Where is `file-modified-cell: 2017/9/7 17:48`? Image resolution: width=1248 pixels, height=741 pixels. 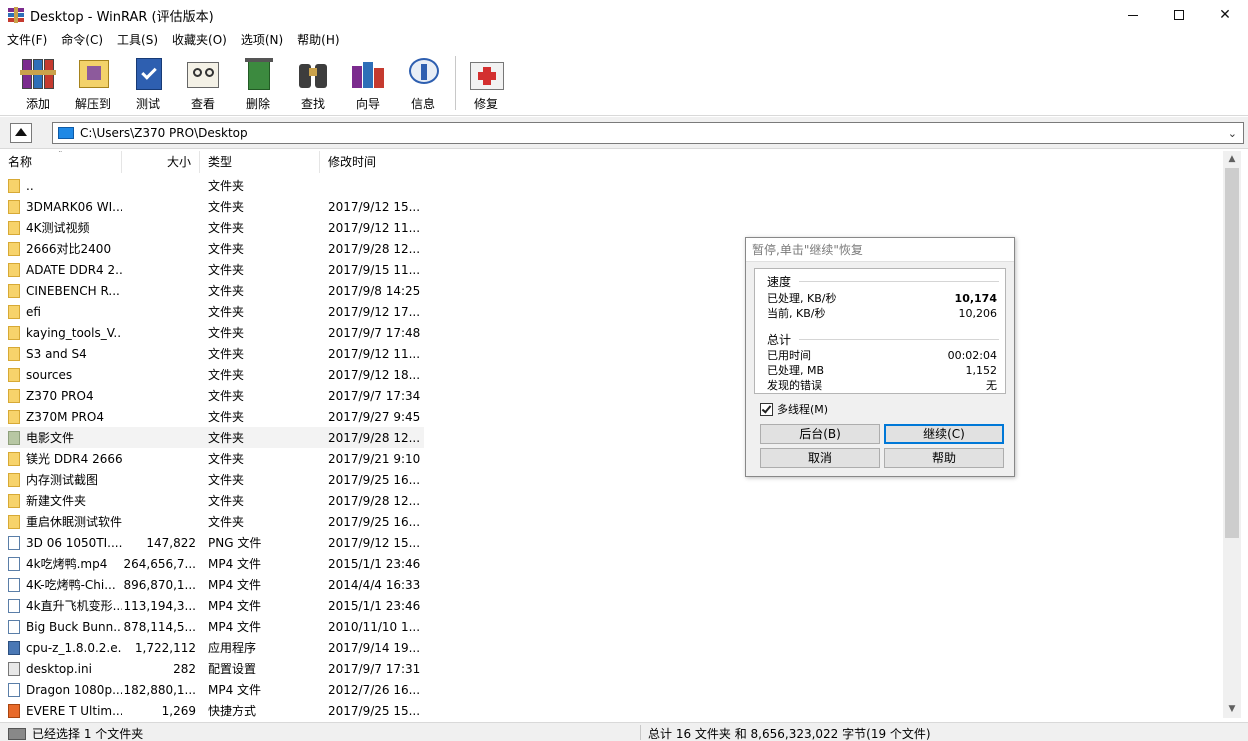
file-modified-cell: 2017/9/7 17:48 is located at coordinates (374, 332).